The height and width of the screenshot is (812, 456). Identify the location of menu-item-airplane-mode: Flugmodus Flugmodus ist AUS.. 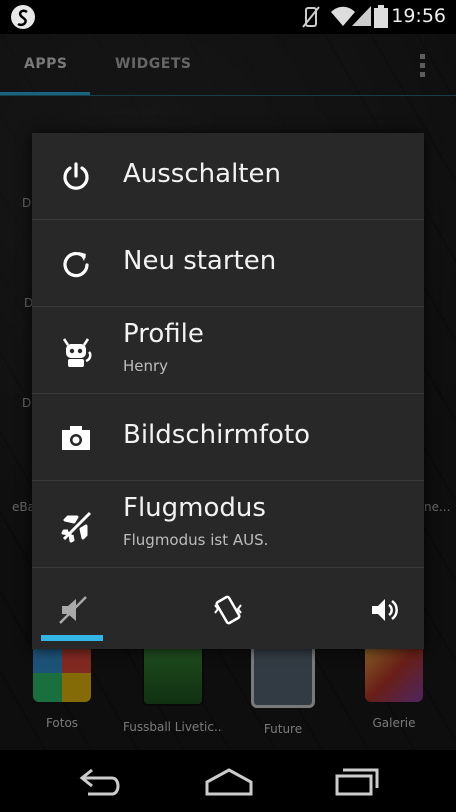
(228, 524).